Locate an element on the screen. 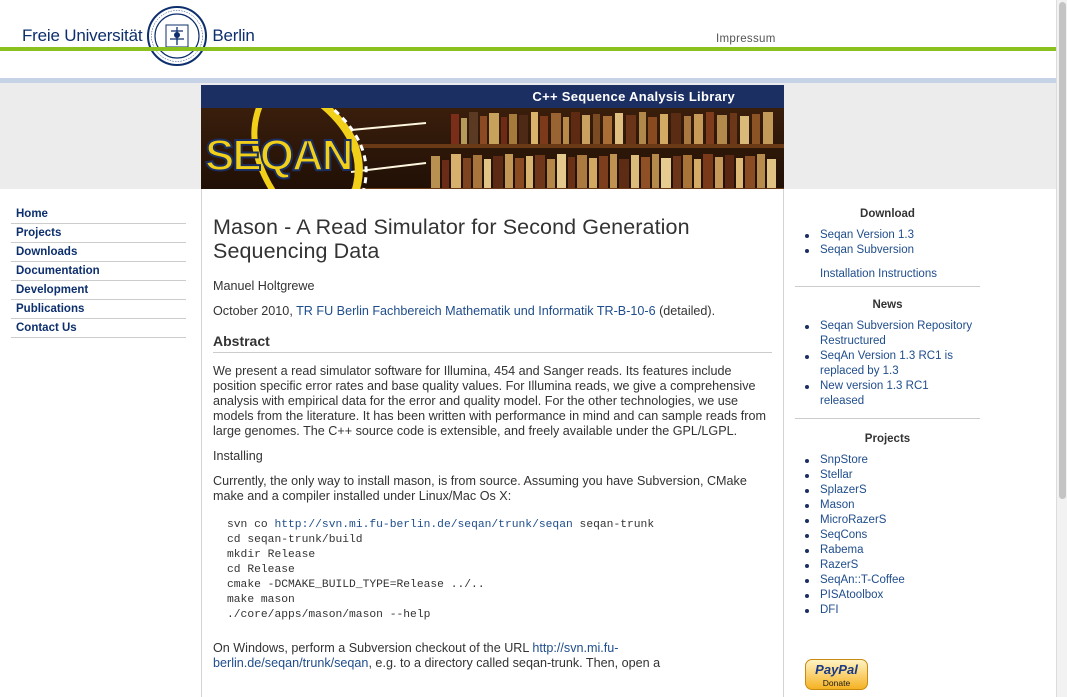 The height and width of the screenshot is (697, 1067). project-item-razers: RazerS is located at coordinates (892, 565).